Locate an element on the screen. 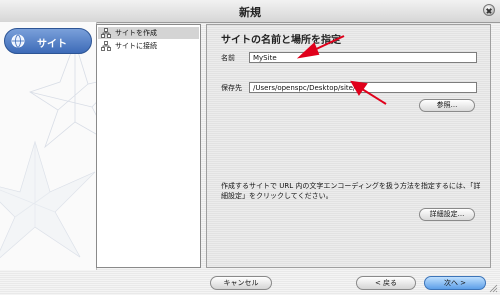 The image size is (500, 295). site-tab-label: サイト is located at coordinates (52, 44).